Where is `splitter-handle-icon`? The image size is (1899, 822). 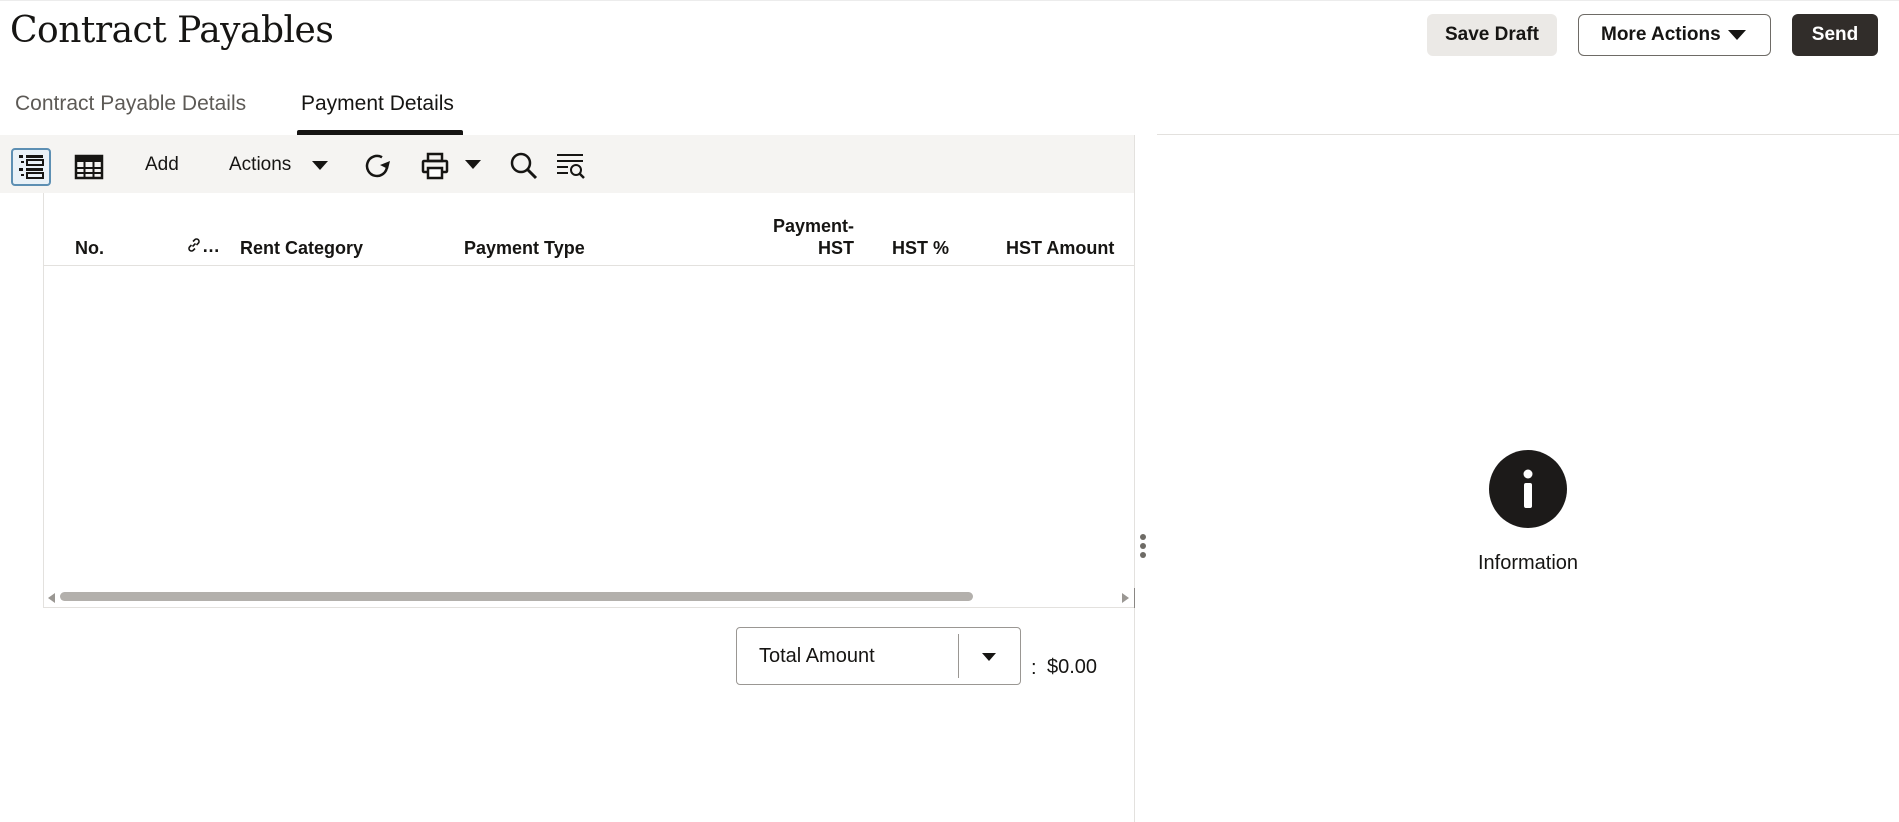 splitter-handle-icon is located at coordinates (1144, 549).